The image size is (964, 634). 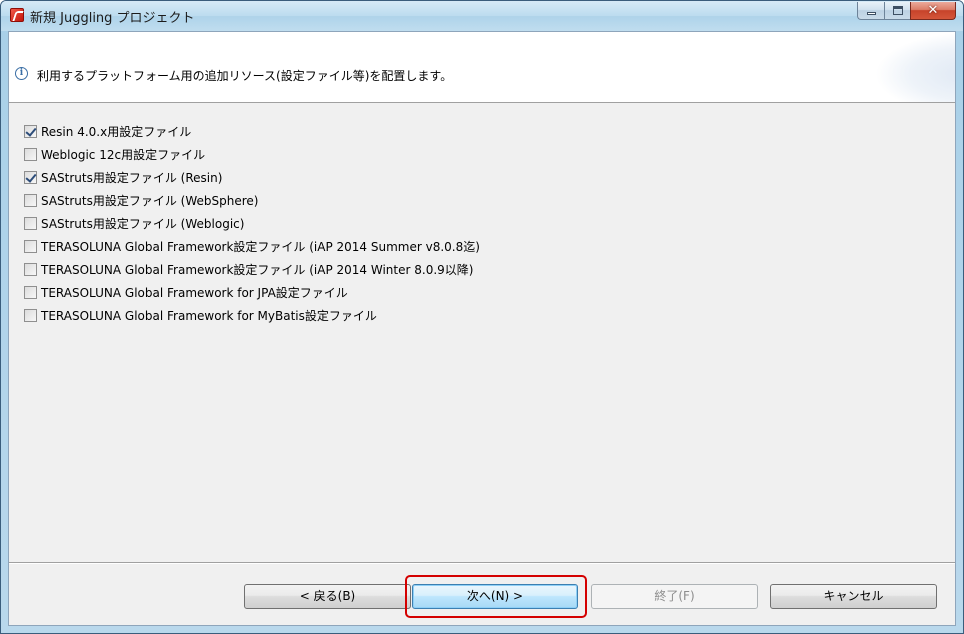 What do you see at coordinates (870, 11) in the screenshot?
I see `minimize-button` at bounding box center [870, 11].